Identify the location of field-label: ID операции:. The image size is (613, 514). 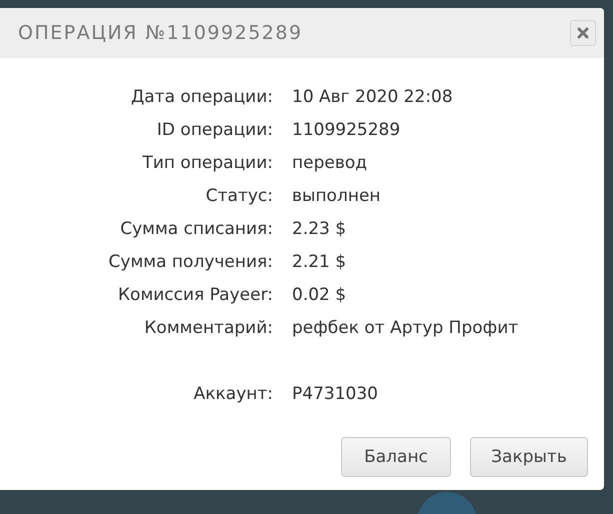
(214, 130).